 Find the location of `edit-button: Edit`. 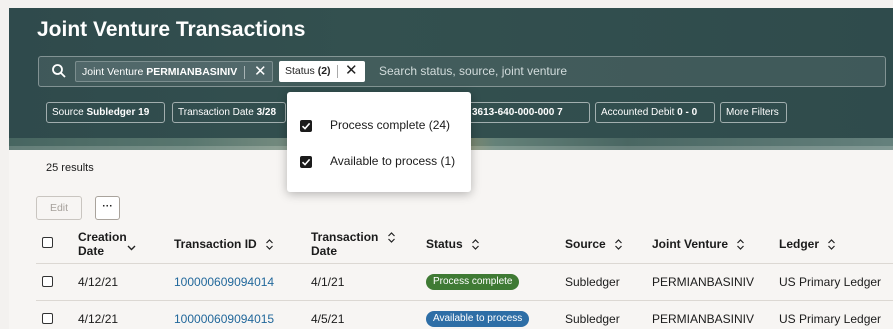

edit-button: Edit is located at coordinates (59, 208).